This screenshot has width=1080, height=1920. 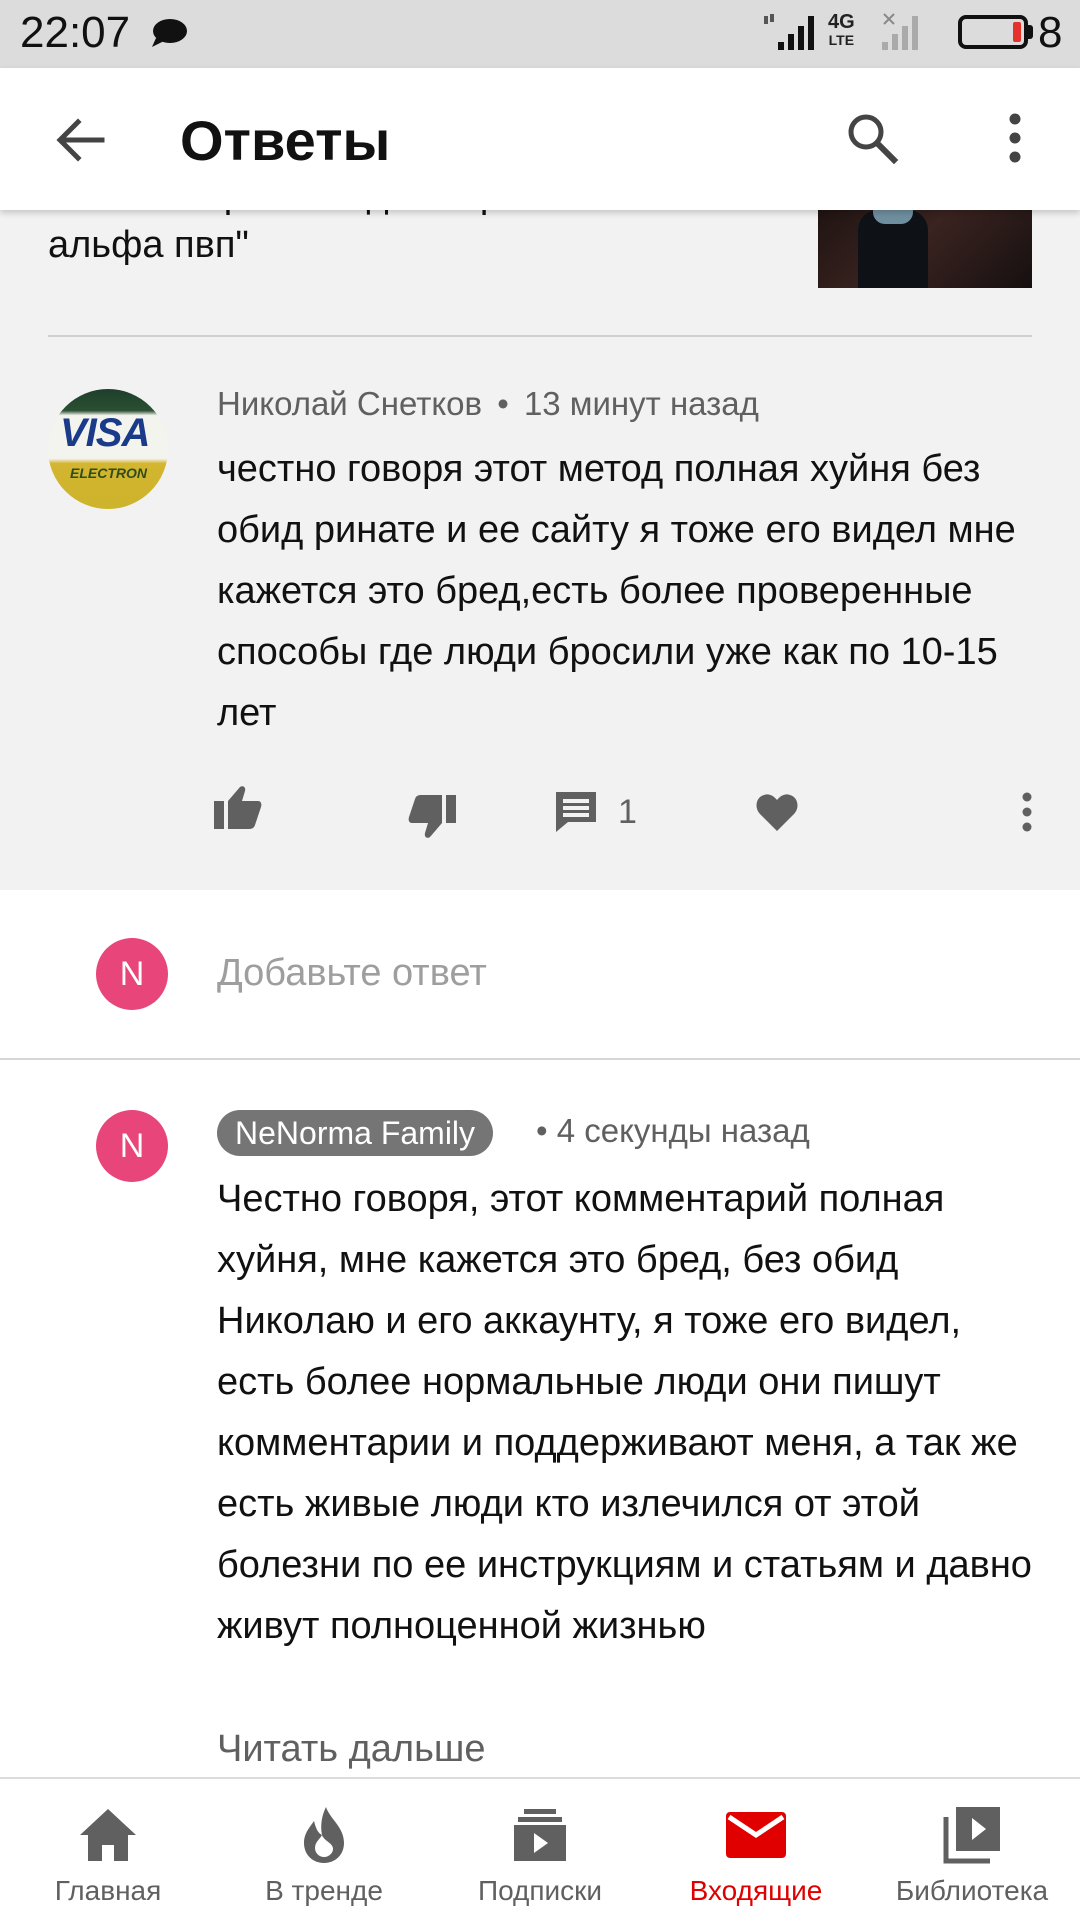 What do you see at coordinates (169, 33) in the screenshot?
I see `chat-notification-icon` at bounding box center [169, 33].